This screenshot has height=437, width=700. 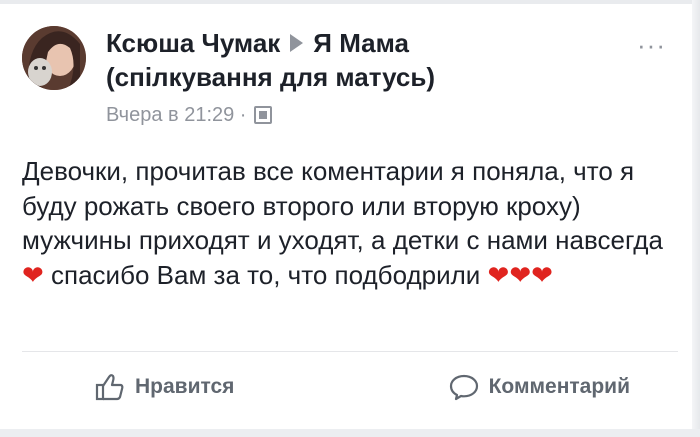 I want to click on post-text-continued: спасибо Вам за то, что подбодрили, so click(x=265, y=274).